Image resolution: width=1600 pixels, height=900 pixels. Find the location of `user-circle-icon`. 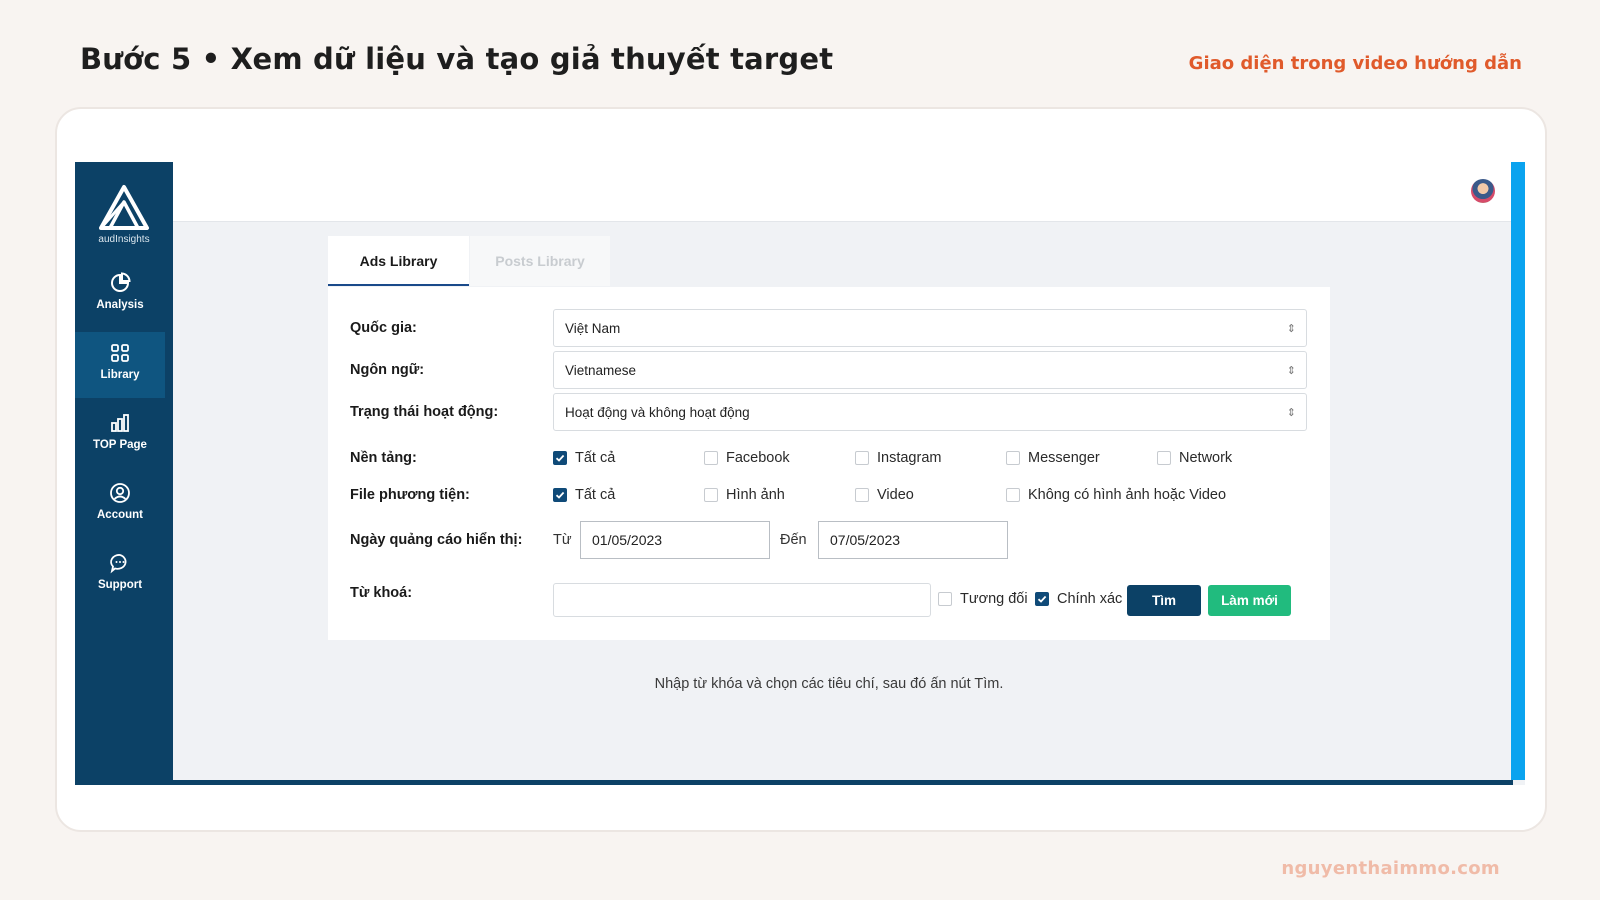

user-circle-icon is located at coordinates (120, 493).